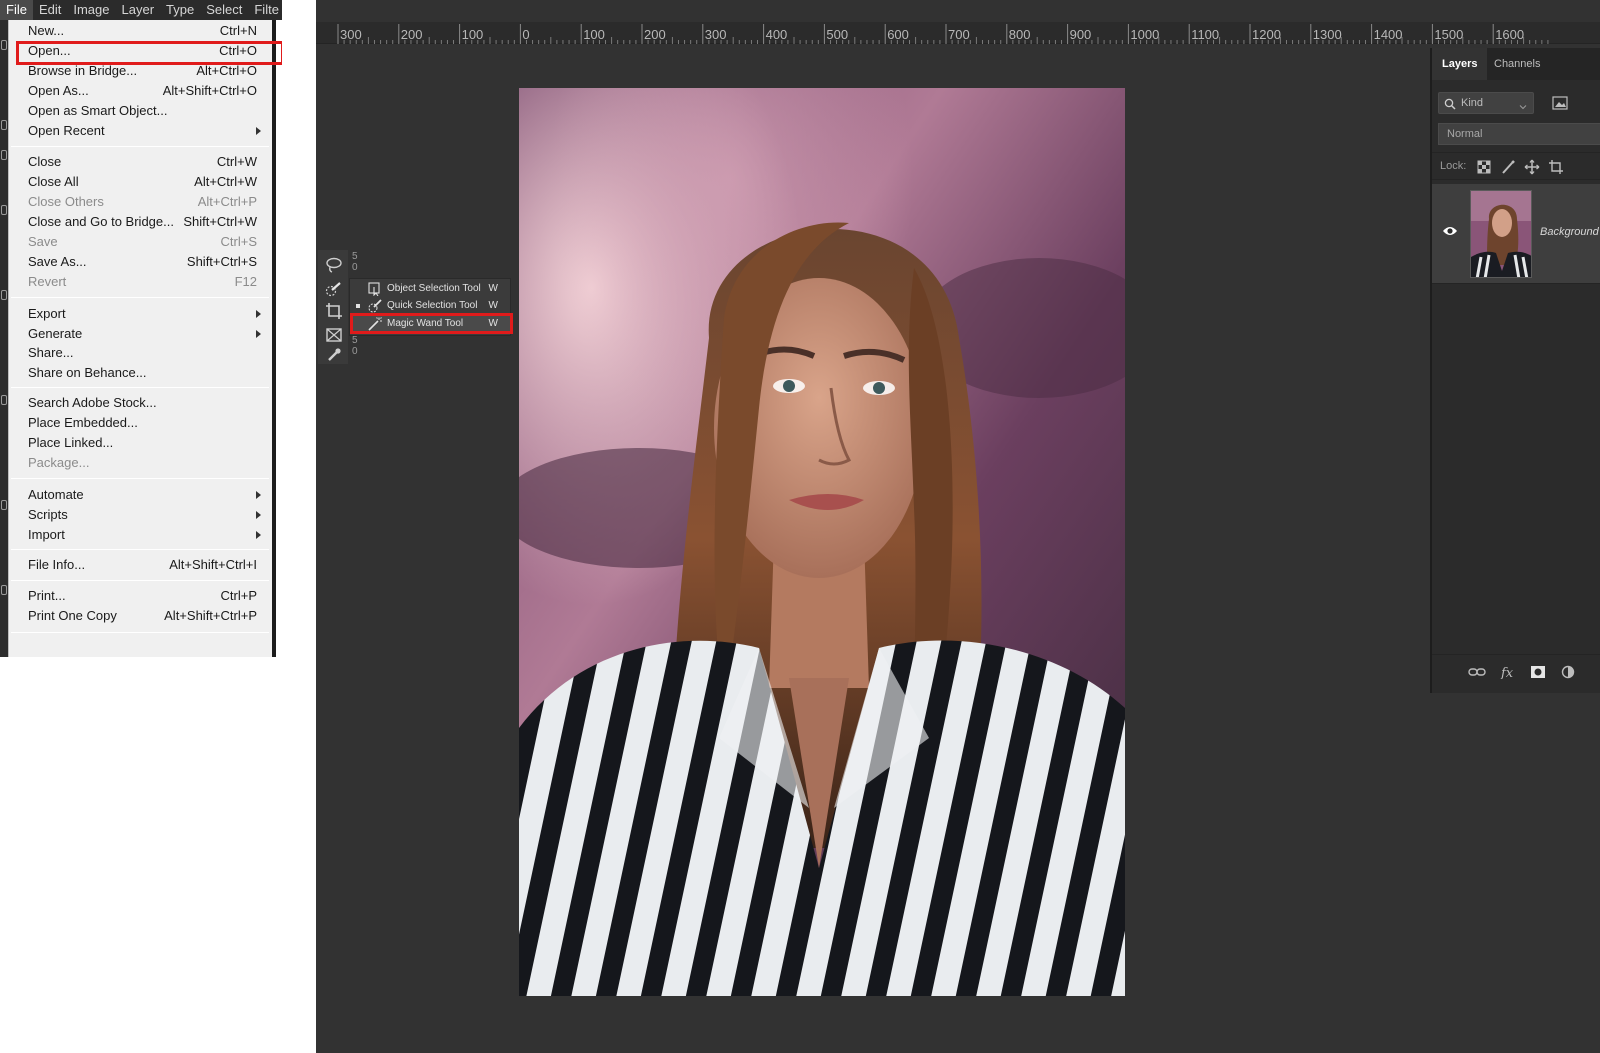  Describe the element at coordinates (434, 288) in the screenshot. I see `tool-label: Object Selection Tool` at that location.